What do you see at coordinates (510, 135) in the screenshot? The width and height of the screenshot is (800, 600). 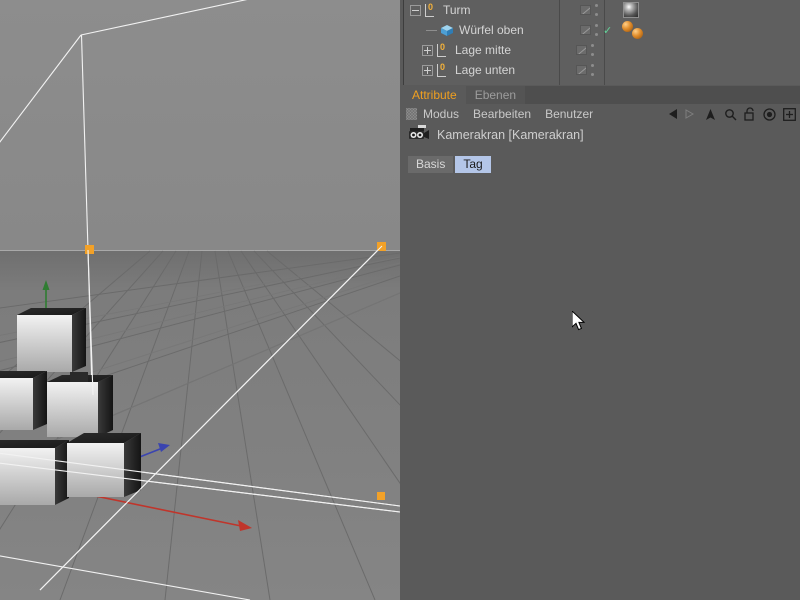 I see `object-title: Kamerakran [Kamerakran]` at bounding box center [510, 135].